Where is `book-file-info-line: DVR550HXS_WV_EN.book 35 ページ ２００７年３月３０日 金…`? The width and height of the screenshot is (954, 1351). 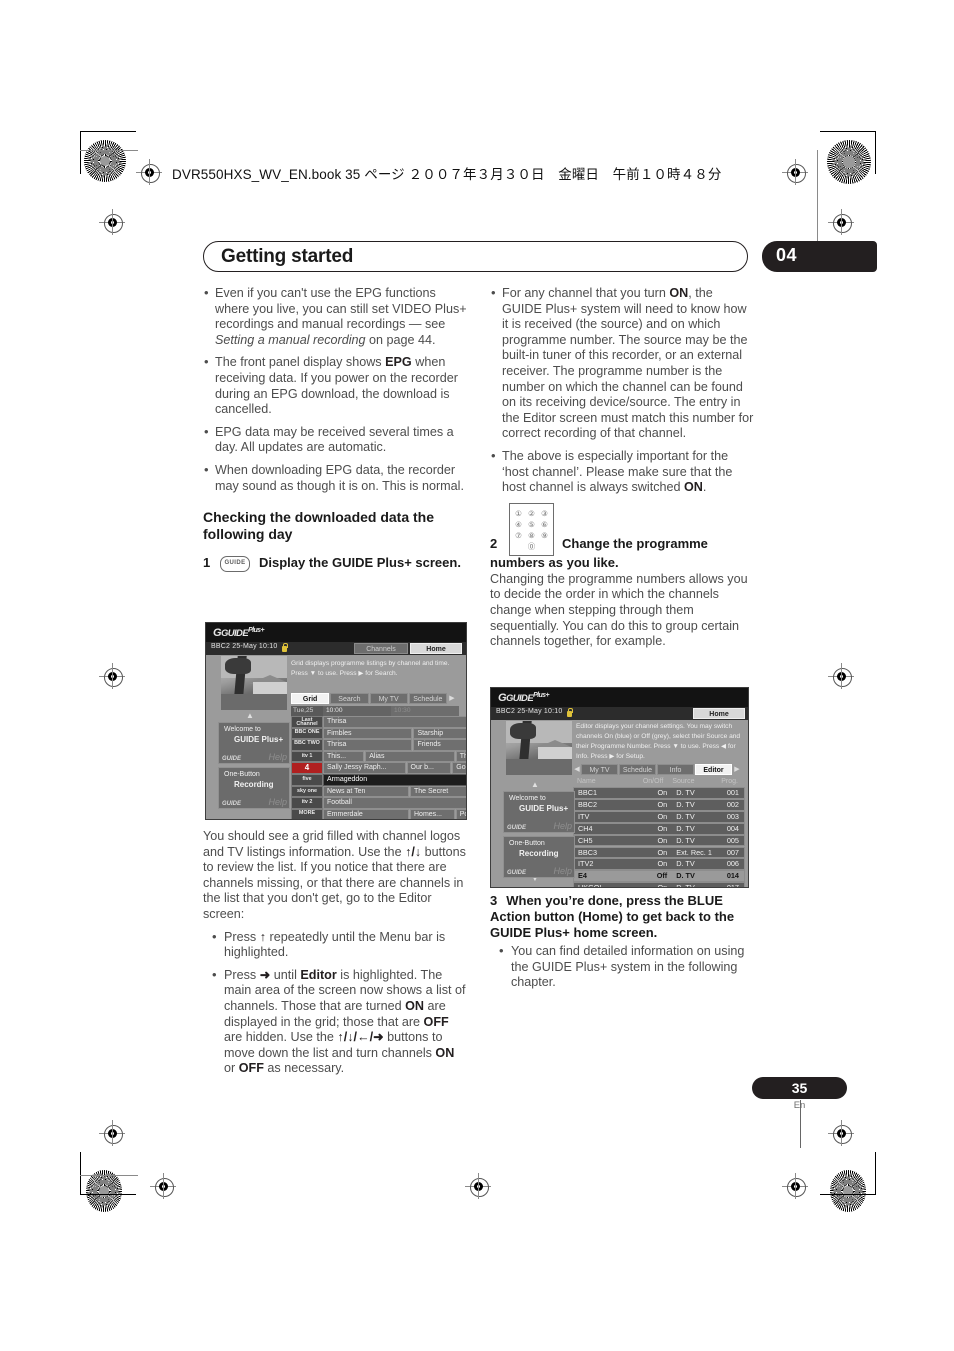
book-file-info-line: DVR550HXS_WV_EN.book 35 ページ ２００７年３月３０日 金… is located at coordinates (447, 174).